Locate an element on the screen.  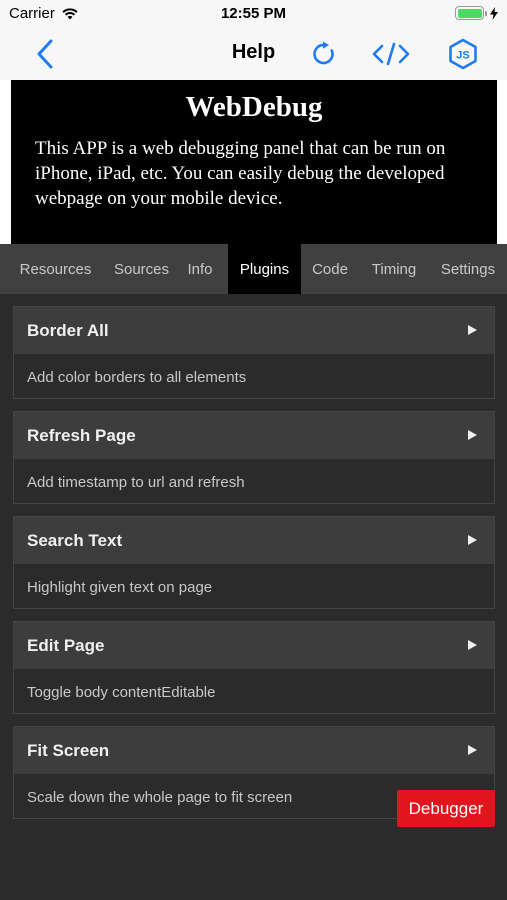
refresh-icon is located at coordinates (323, 53).